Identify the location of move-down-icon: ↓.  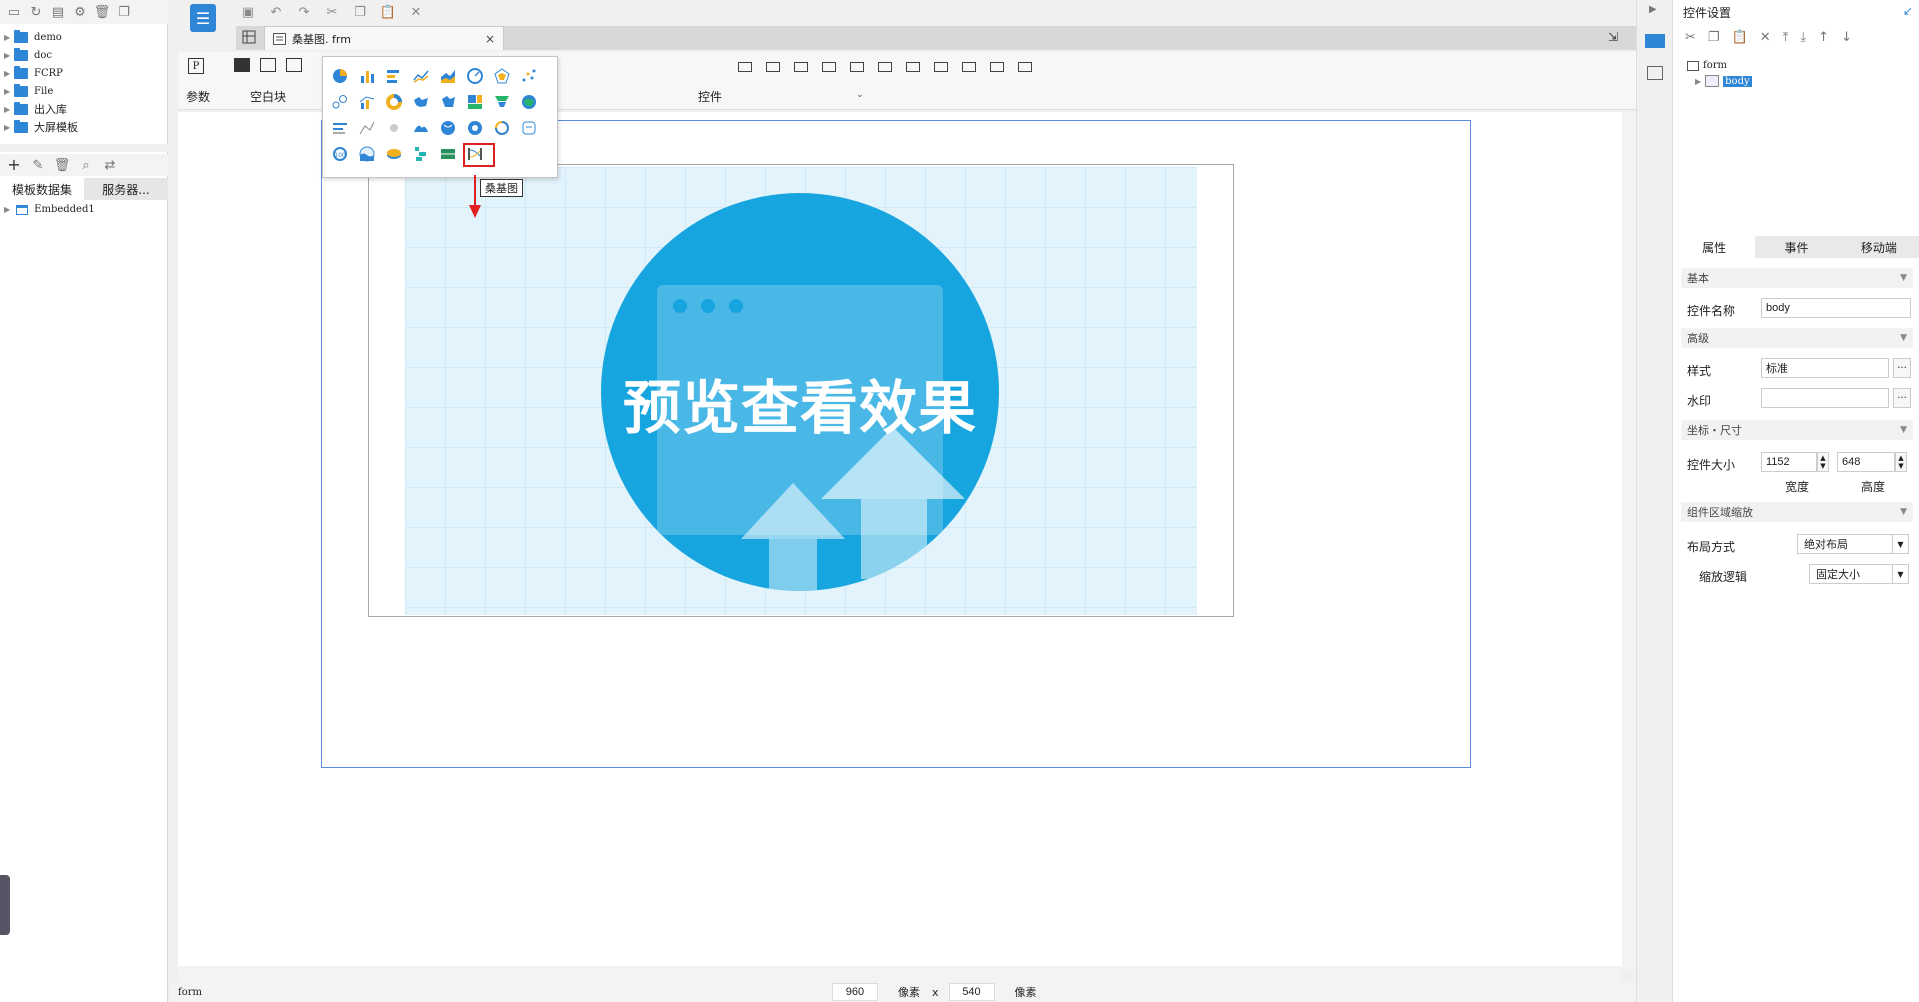
(1846, 37).